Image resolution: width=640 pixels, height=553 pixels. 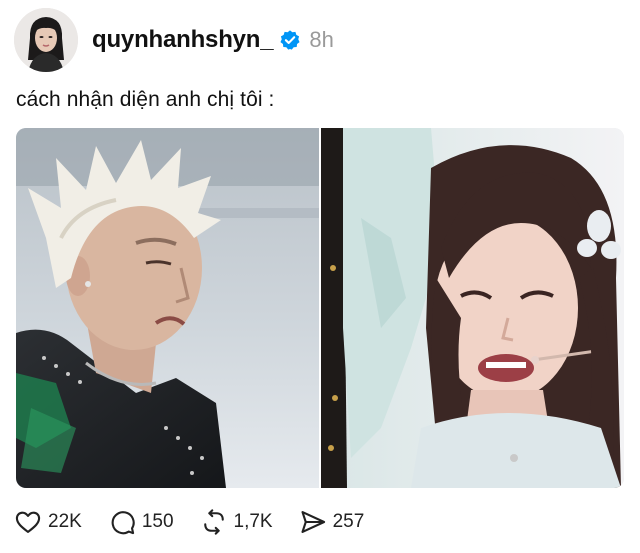 What do you see at coordinates (253, 521) in the screenshot?
I see `repost-count: 1,7K` at bounding box center [253, 521].